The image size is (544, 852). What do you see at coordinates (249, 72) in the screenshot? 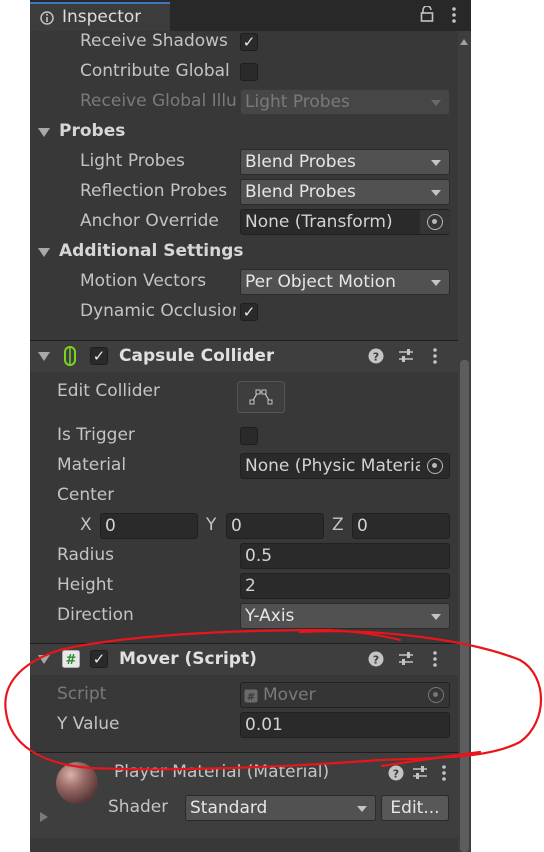
I see `contribute-global-checkbox` at bounding box center [249, 72].